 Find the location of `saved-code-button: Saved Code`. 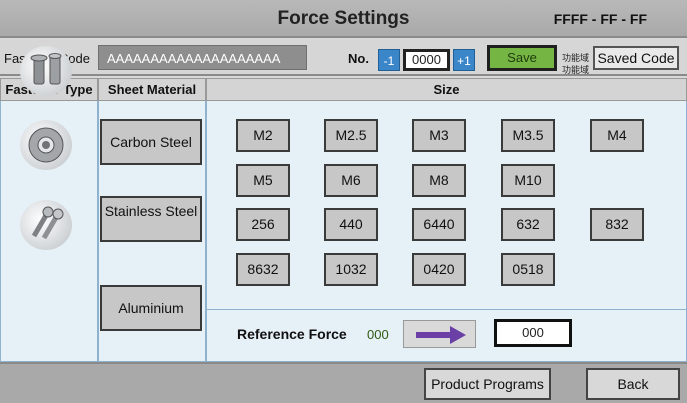

saved-code-button: Saved Code is located at coordinates (636, 58).